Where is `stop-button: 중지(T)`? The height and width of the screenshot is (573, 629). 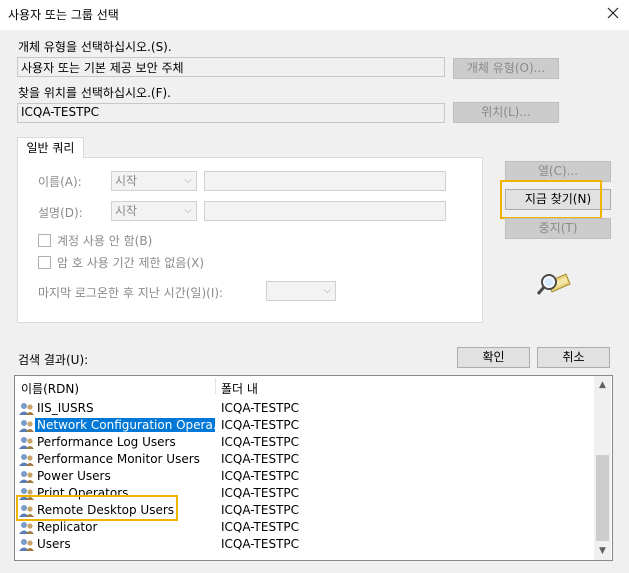
stop-button: 중지(T) is located at coordinates (558, 228).